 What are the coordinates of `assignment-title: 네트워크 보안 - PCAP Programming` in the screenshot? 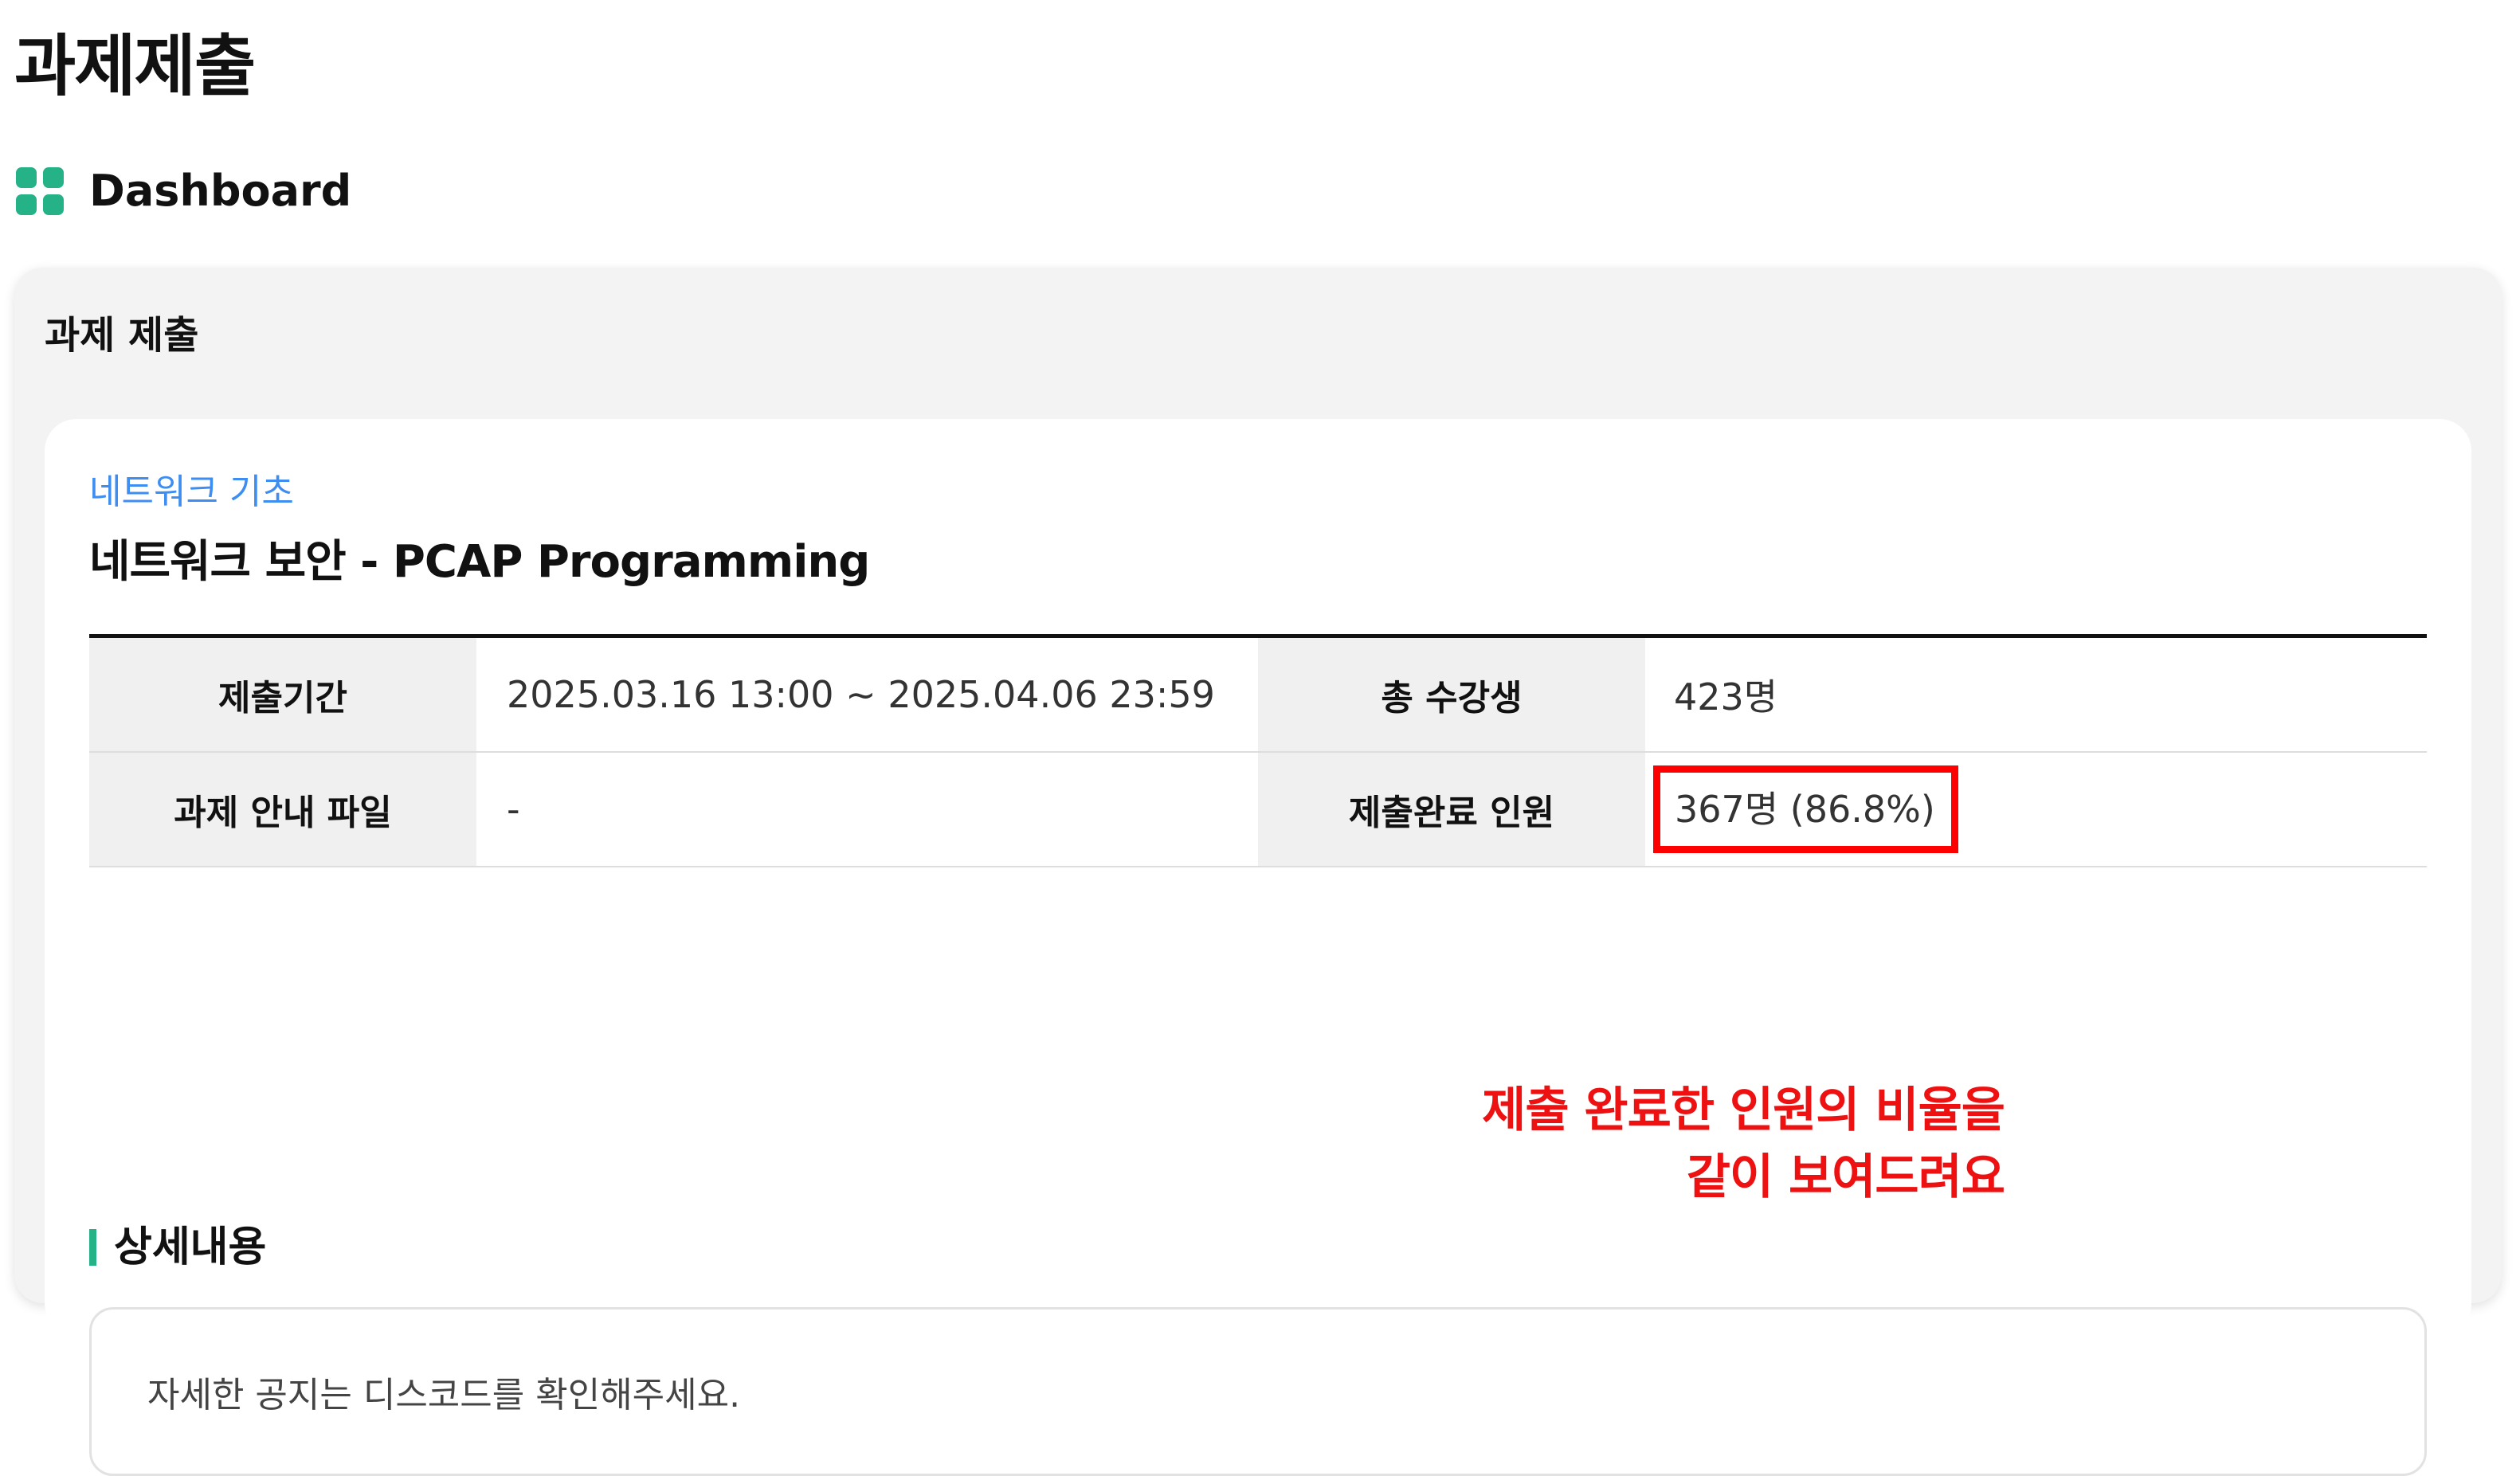 It's located at (480, 562).